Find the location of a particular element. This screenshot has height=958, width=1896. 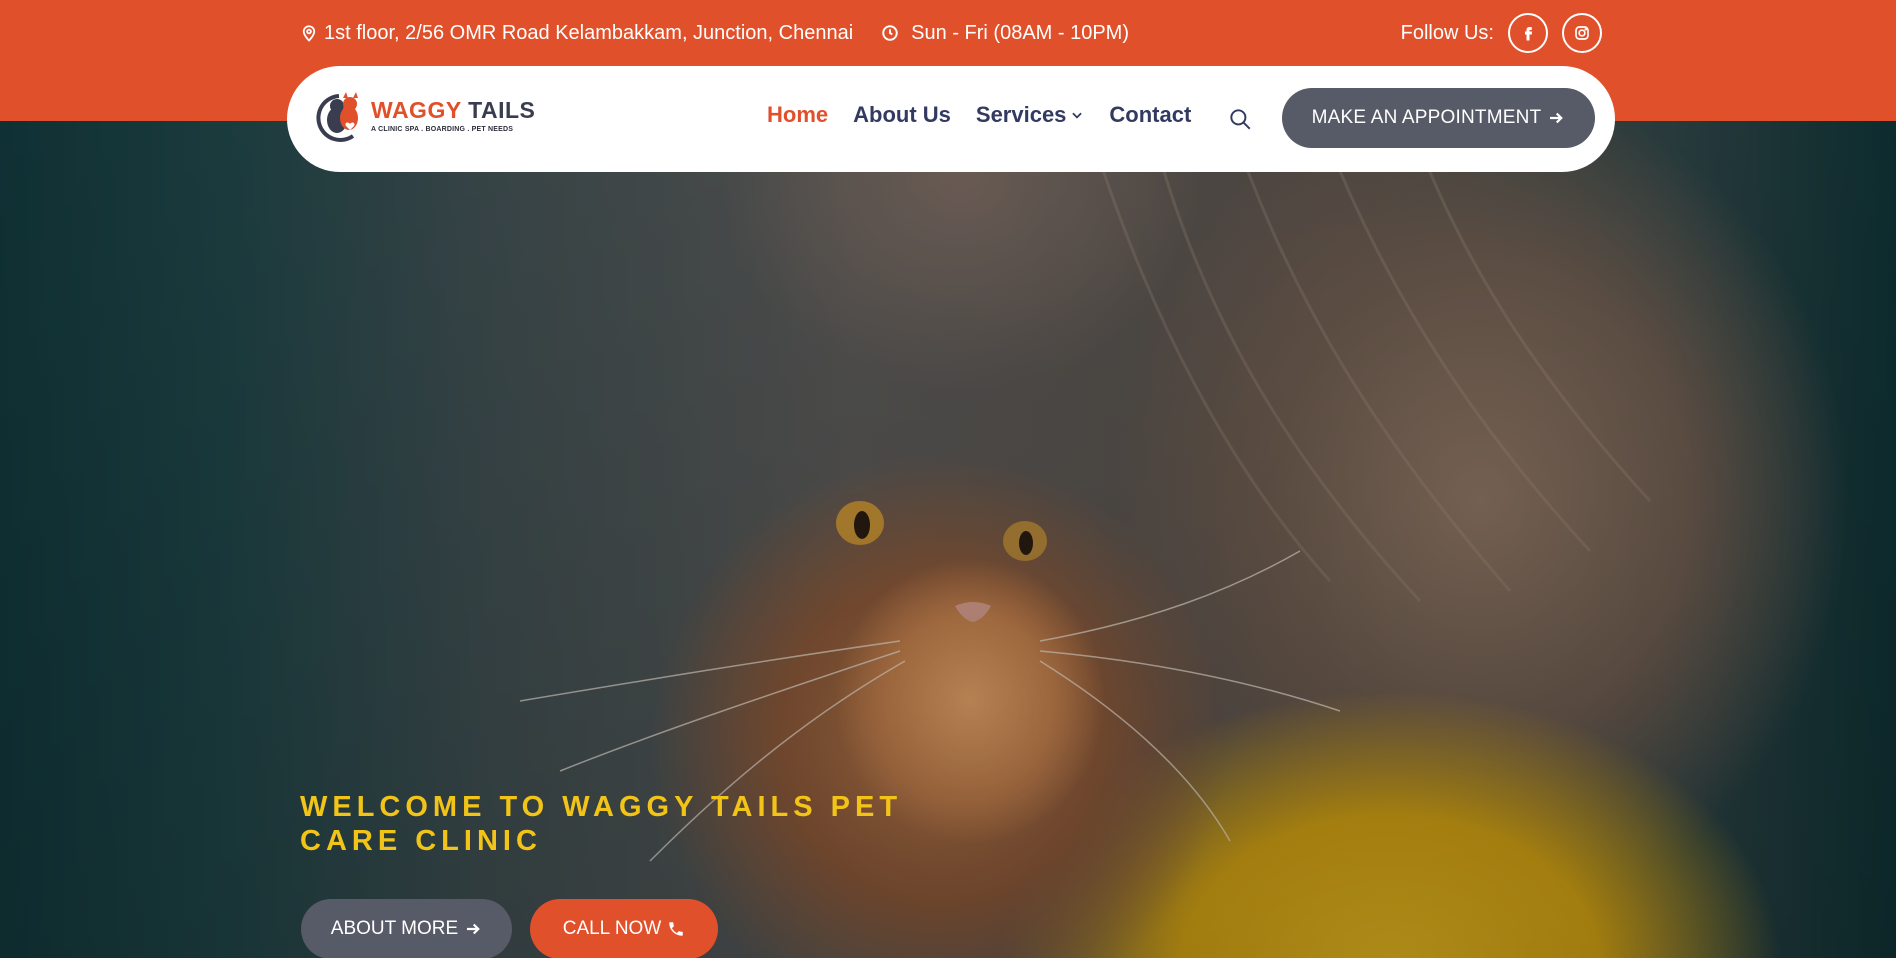

logo-subtitle: A CLINIC SPA . BOARDING . PET NEEDS is located at coordinates (442, 129).